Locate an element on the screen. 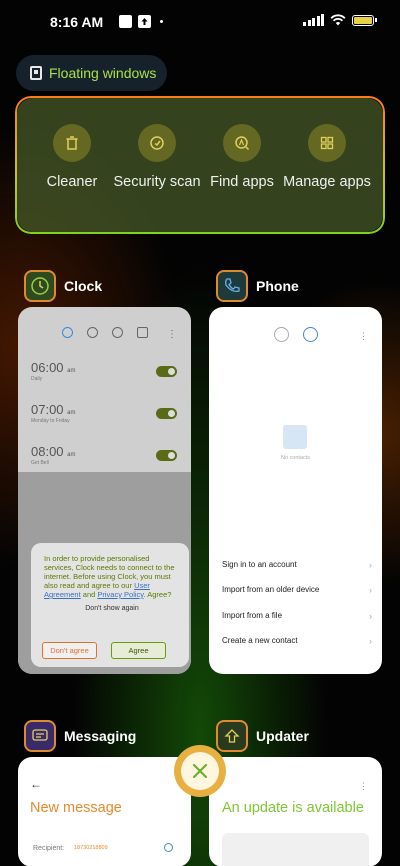  phone-app-icon is located at coordinates (232, 286).